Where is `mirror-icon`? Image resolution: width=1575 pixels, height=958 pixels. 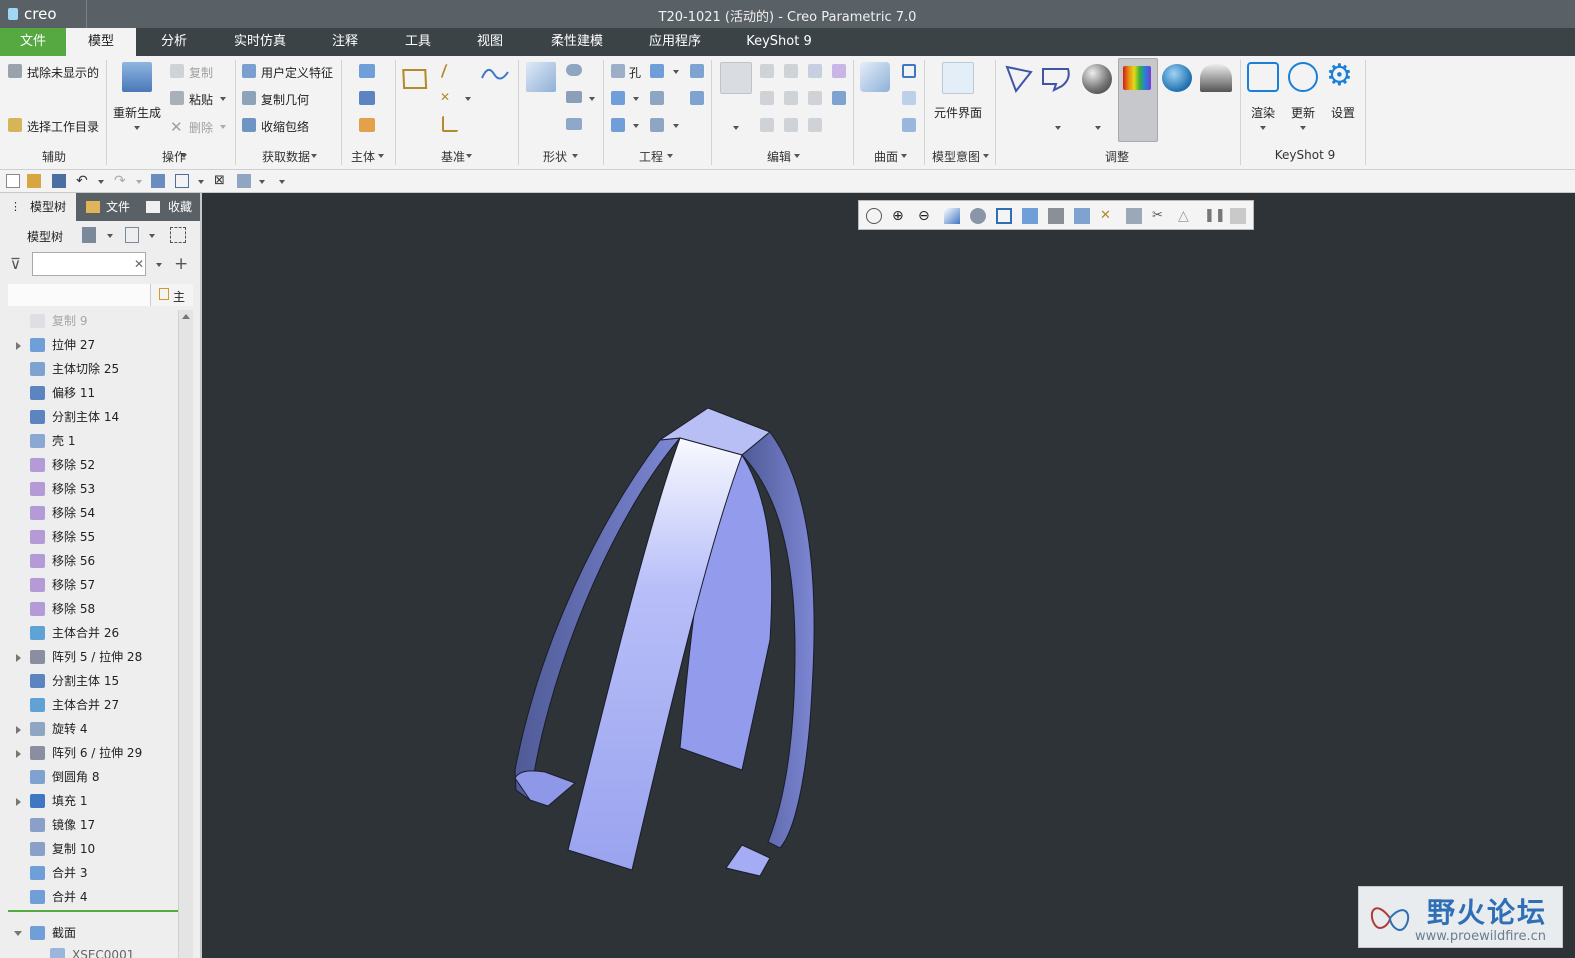 mirror-icon is located at coordinates (767, 71).